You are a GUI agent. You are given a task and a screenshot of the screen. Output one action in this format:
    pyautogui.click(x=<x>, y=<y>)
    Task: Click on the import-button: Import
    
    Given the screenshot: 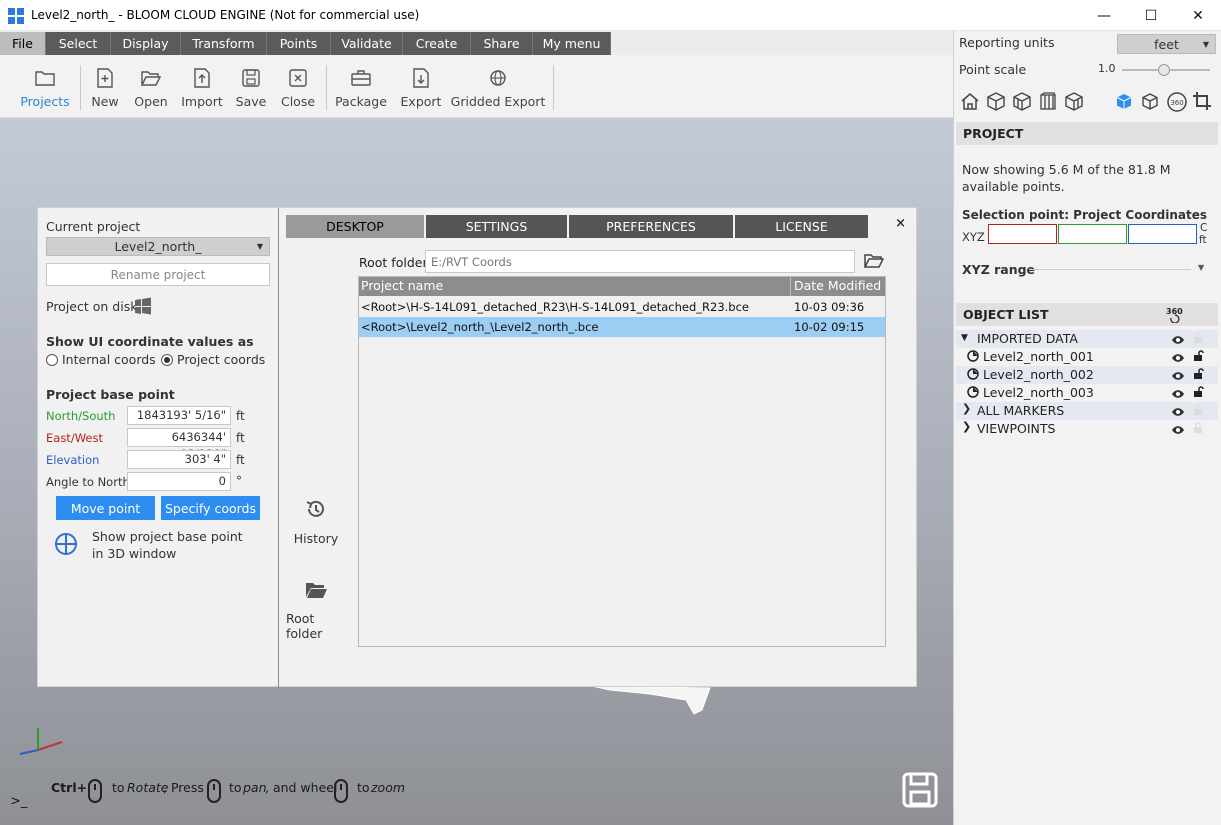 What is the action you would take?
    pyautogui.click(x=202, y=86)
    